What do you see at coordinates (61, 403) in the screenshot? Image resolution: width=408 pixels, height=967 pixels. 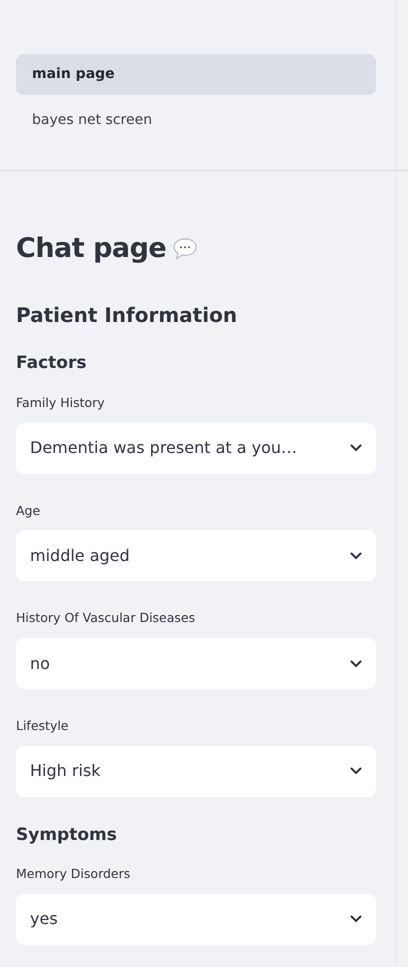 I see `field-label: Family History` at bounding box center [61, 403].